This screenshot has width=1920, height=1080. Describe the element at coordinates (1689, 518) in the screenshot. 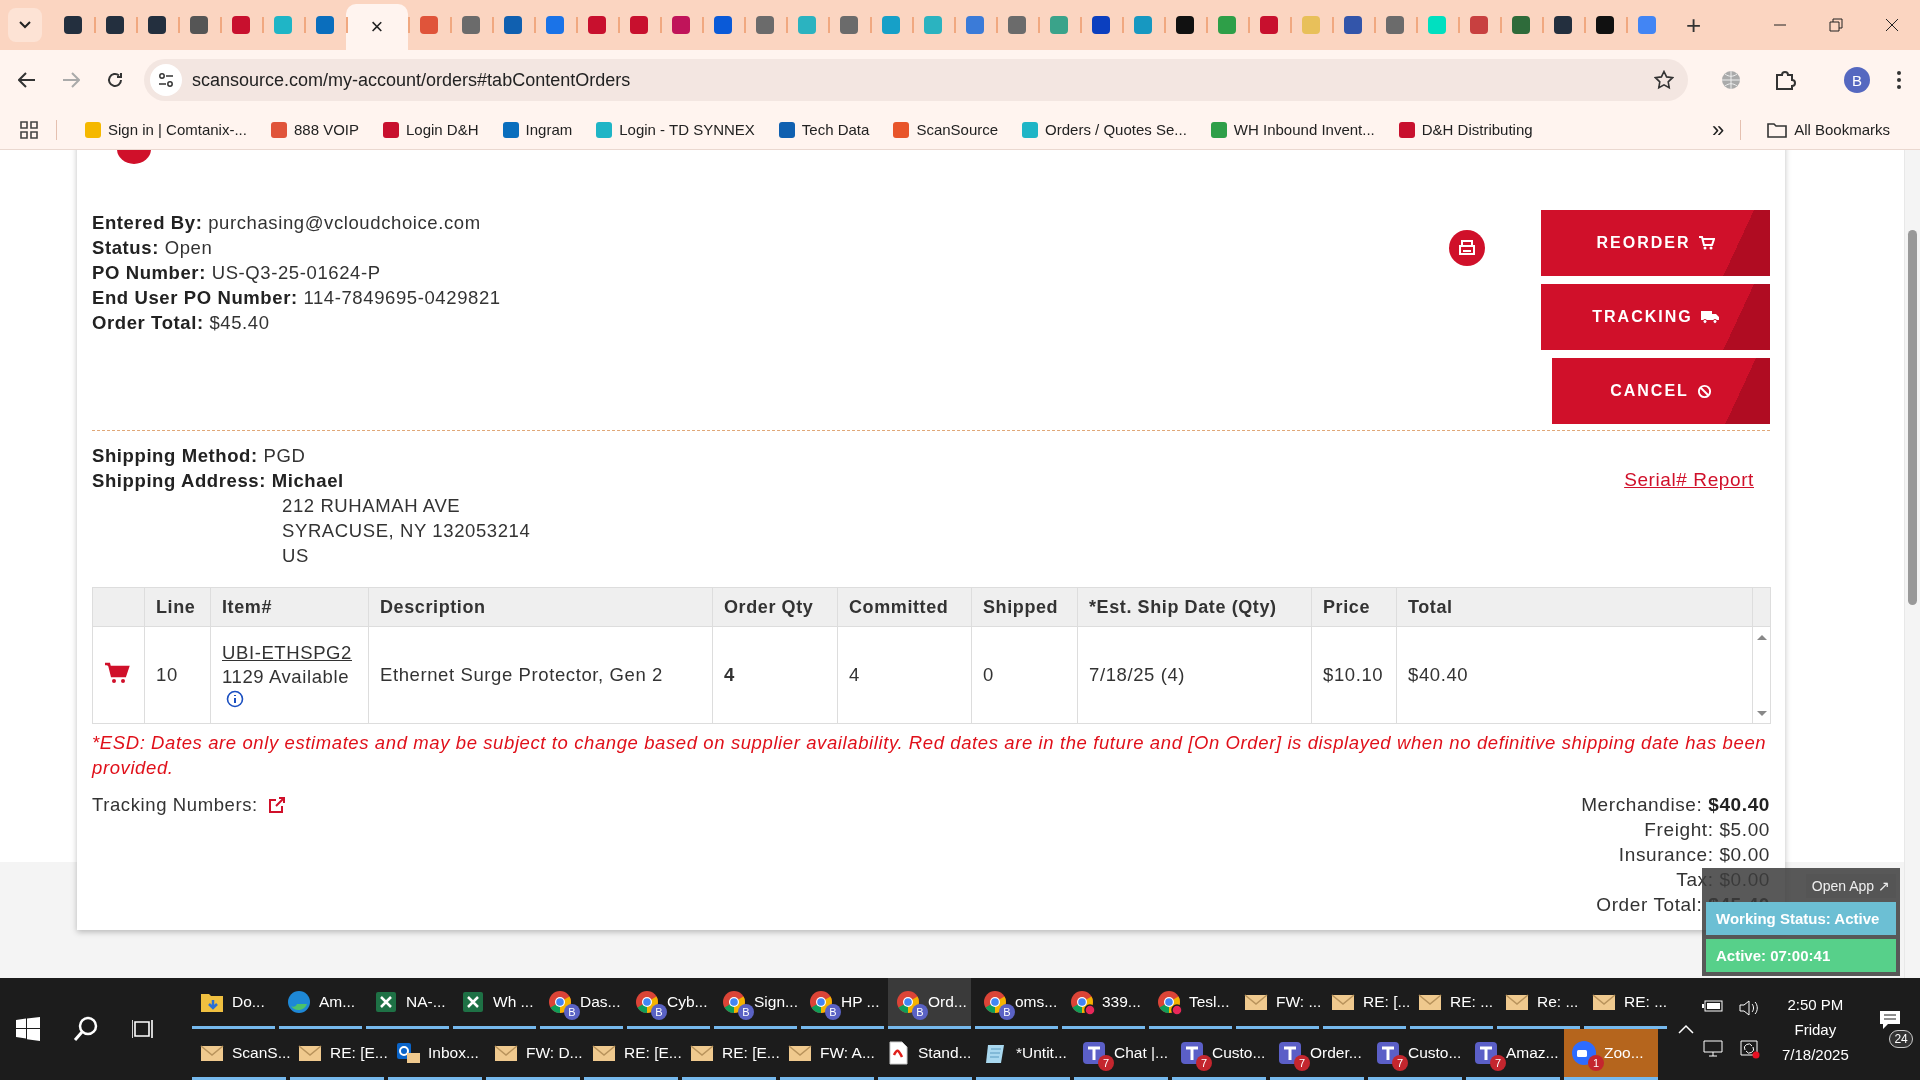

I see `serial-report-link: Serial# Report` at that location.